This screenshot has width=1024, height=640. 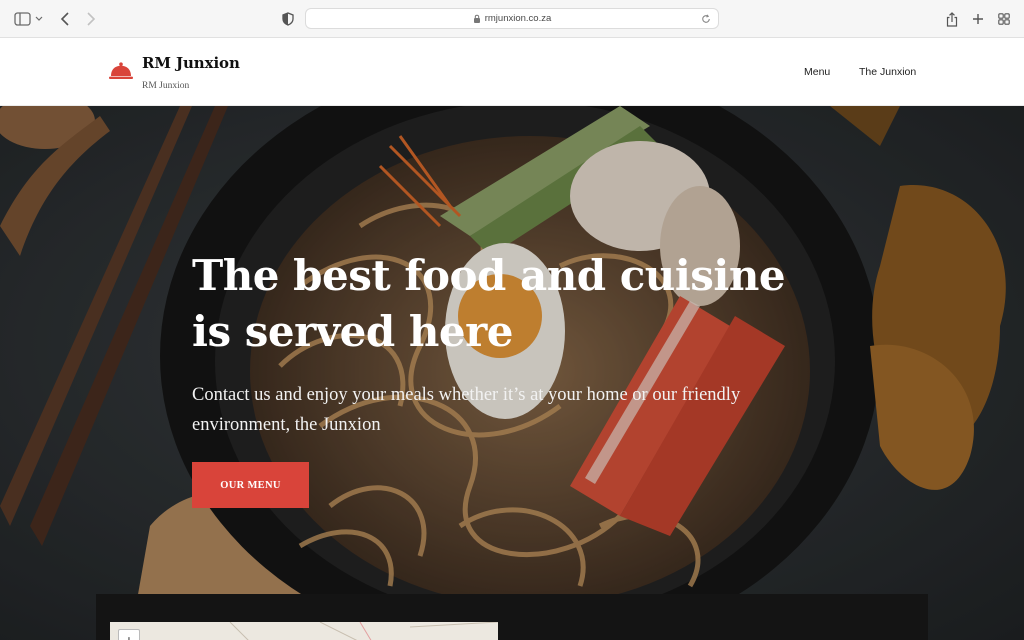 I want to click on address-bar: rmjunxion.co.za, so click(x=512, y=18).